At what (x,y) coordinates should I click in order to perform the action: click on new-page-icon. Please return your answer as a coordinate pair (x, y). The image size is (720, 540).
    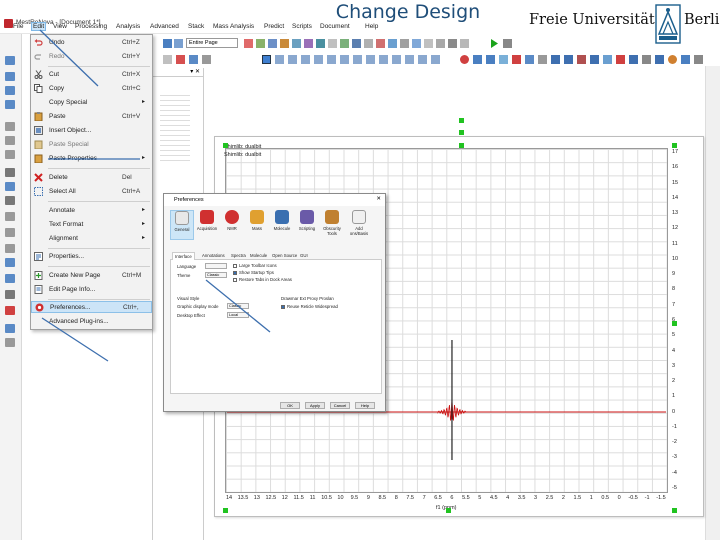
    Looking at the image, I should click on (38, 275).